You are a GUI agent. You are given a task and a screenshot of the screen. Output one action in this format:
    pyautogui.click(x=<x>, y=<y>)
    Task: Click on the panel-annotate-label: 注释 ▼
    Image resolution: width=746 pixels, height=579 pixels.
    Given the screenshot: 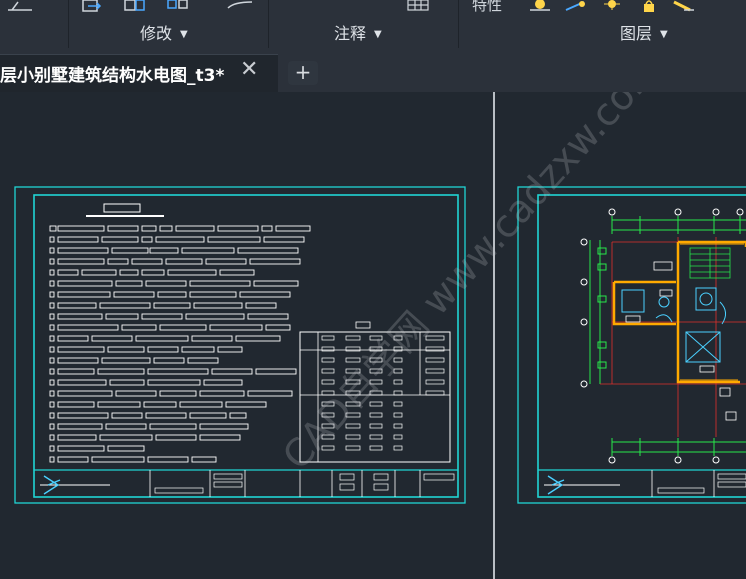 What is the action you would take?
    pyautogui.click(x=358, y=34)
    